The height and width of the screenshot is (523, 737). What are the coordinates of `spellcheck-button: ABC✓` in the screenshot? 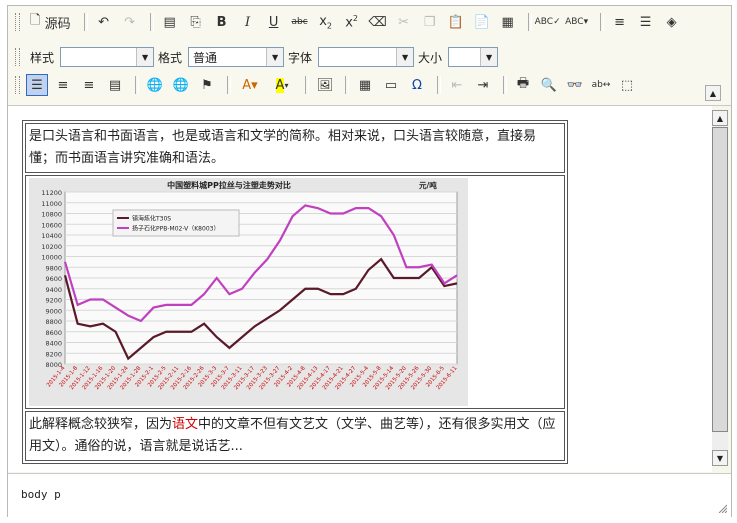 It's located at (548, 22).